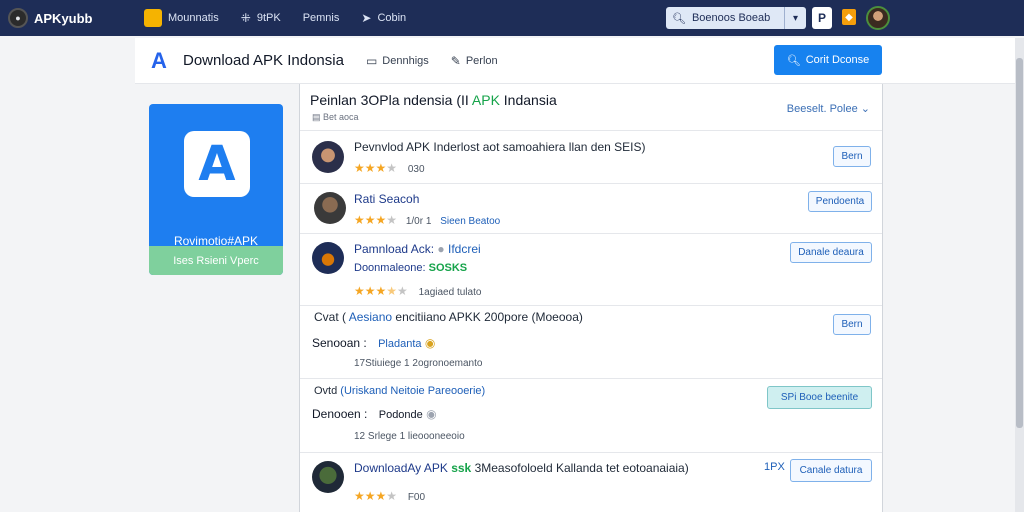 The width and height of the screenshot is (1024, 512). Describe the element at coordinates (461, 468) in the screenshot. I see `list-item-title-tag: ssk` at that location.